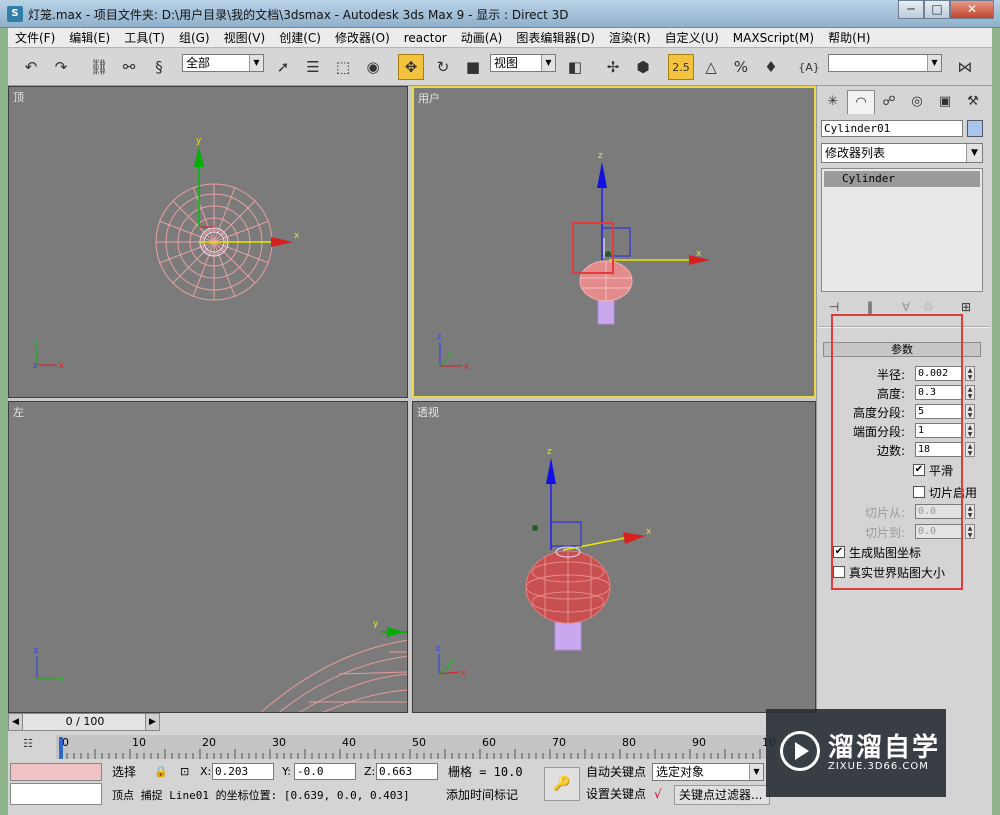  I want to click on coord-z-field: 0.663, so click(407, 771).